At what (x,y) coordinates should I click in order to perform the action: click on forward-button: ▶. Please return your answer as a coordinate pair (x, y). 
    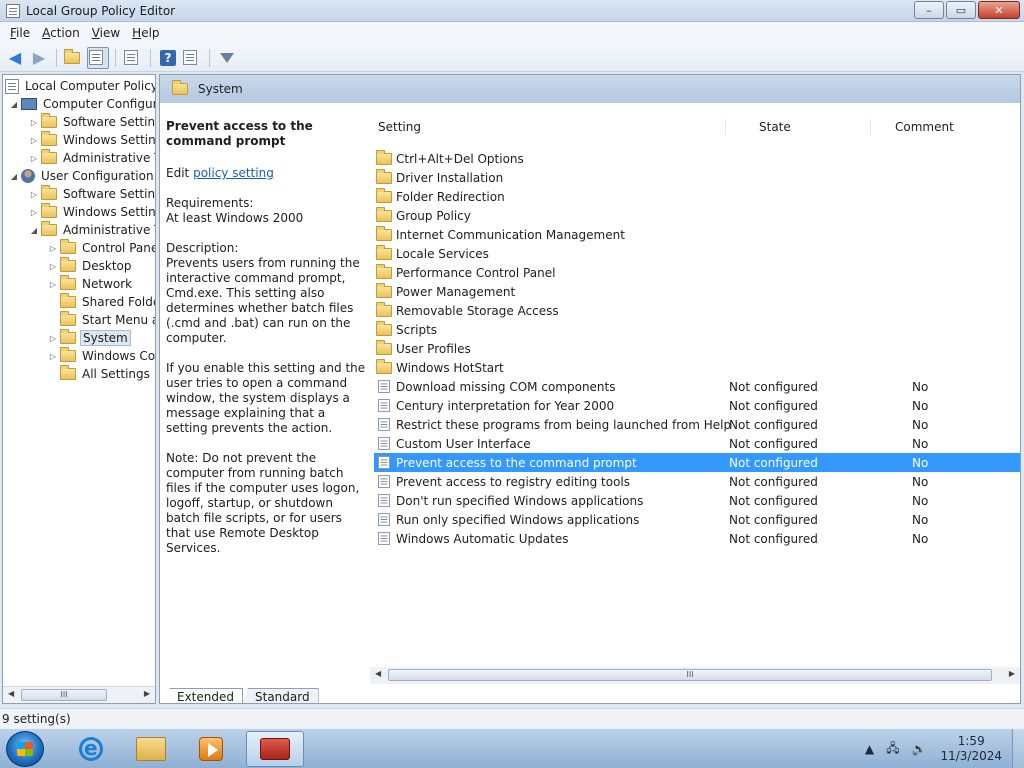
    Looking at the image, I should click on (39, 58).